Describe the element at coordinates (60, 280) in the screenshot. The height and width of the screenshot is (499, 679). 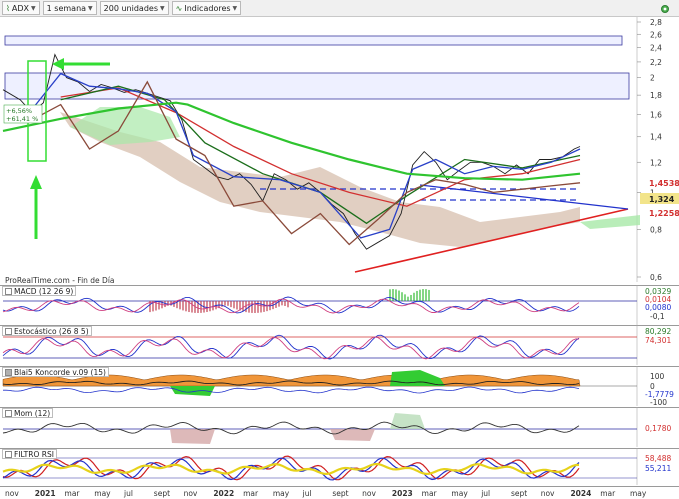
I see `watermark: ProRealTime.com - Fin de Día` at that location.